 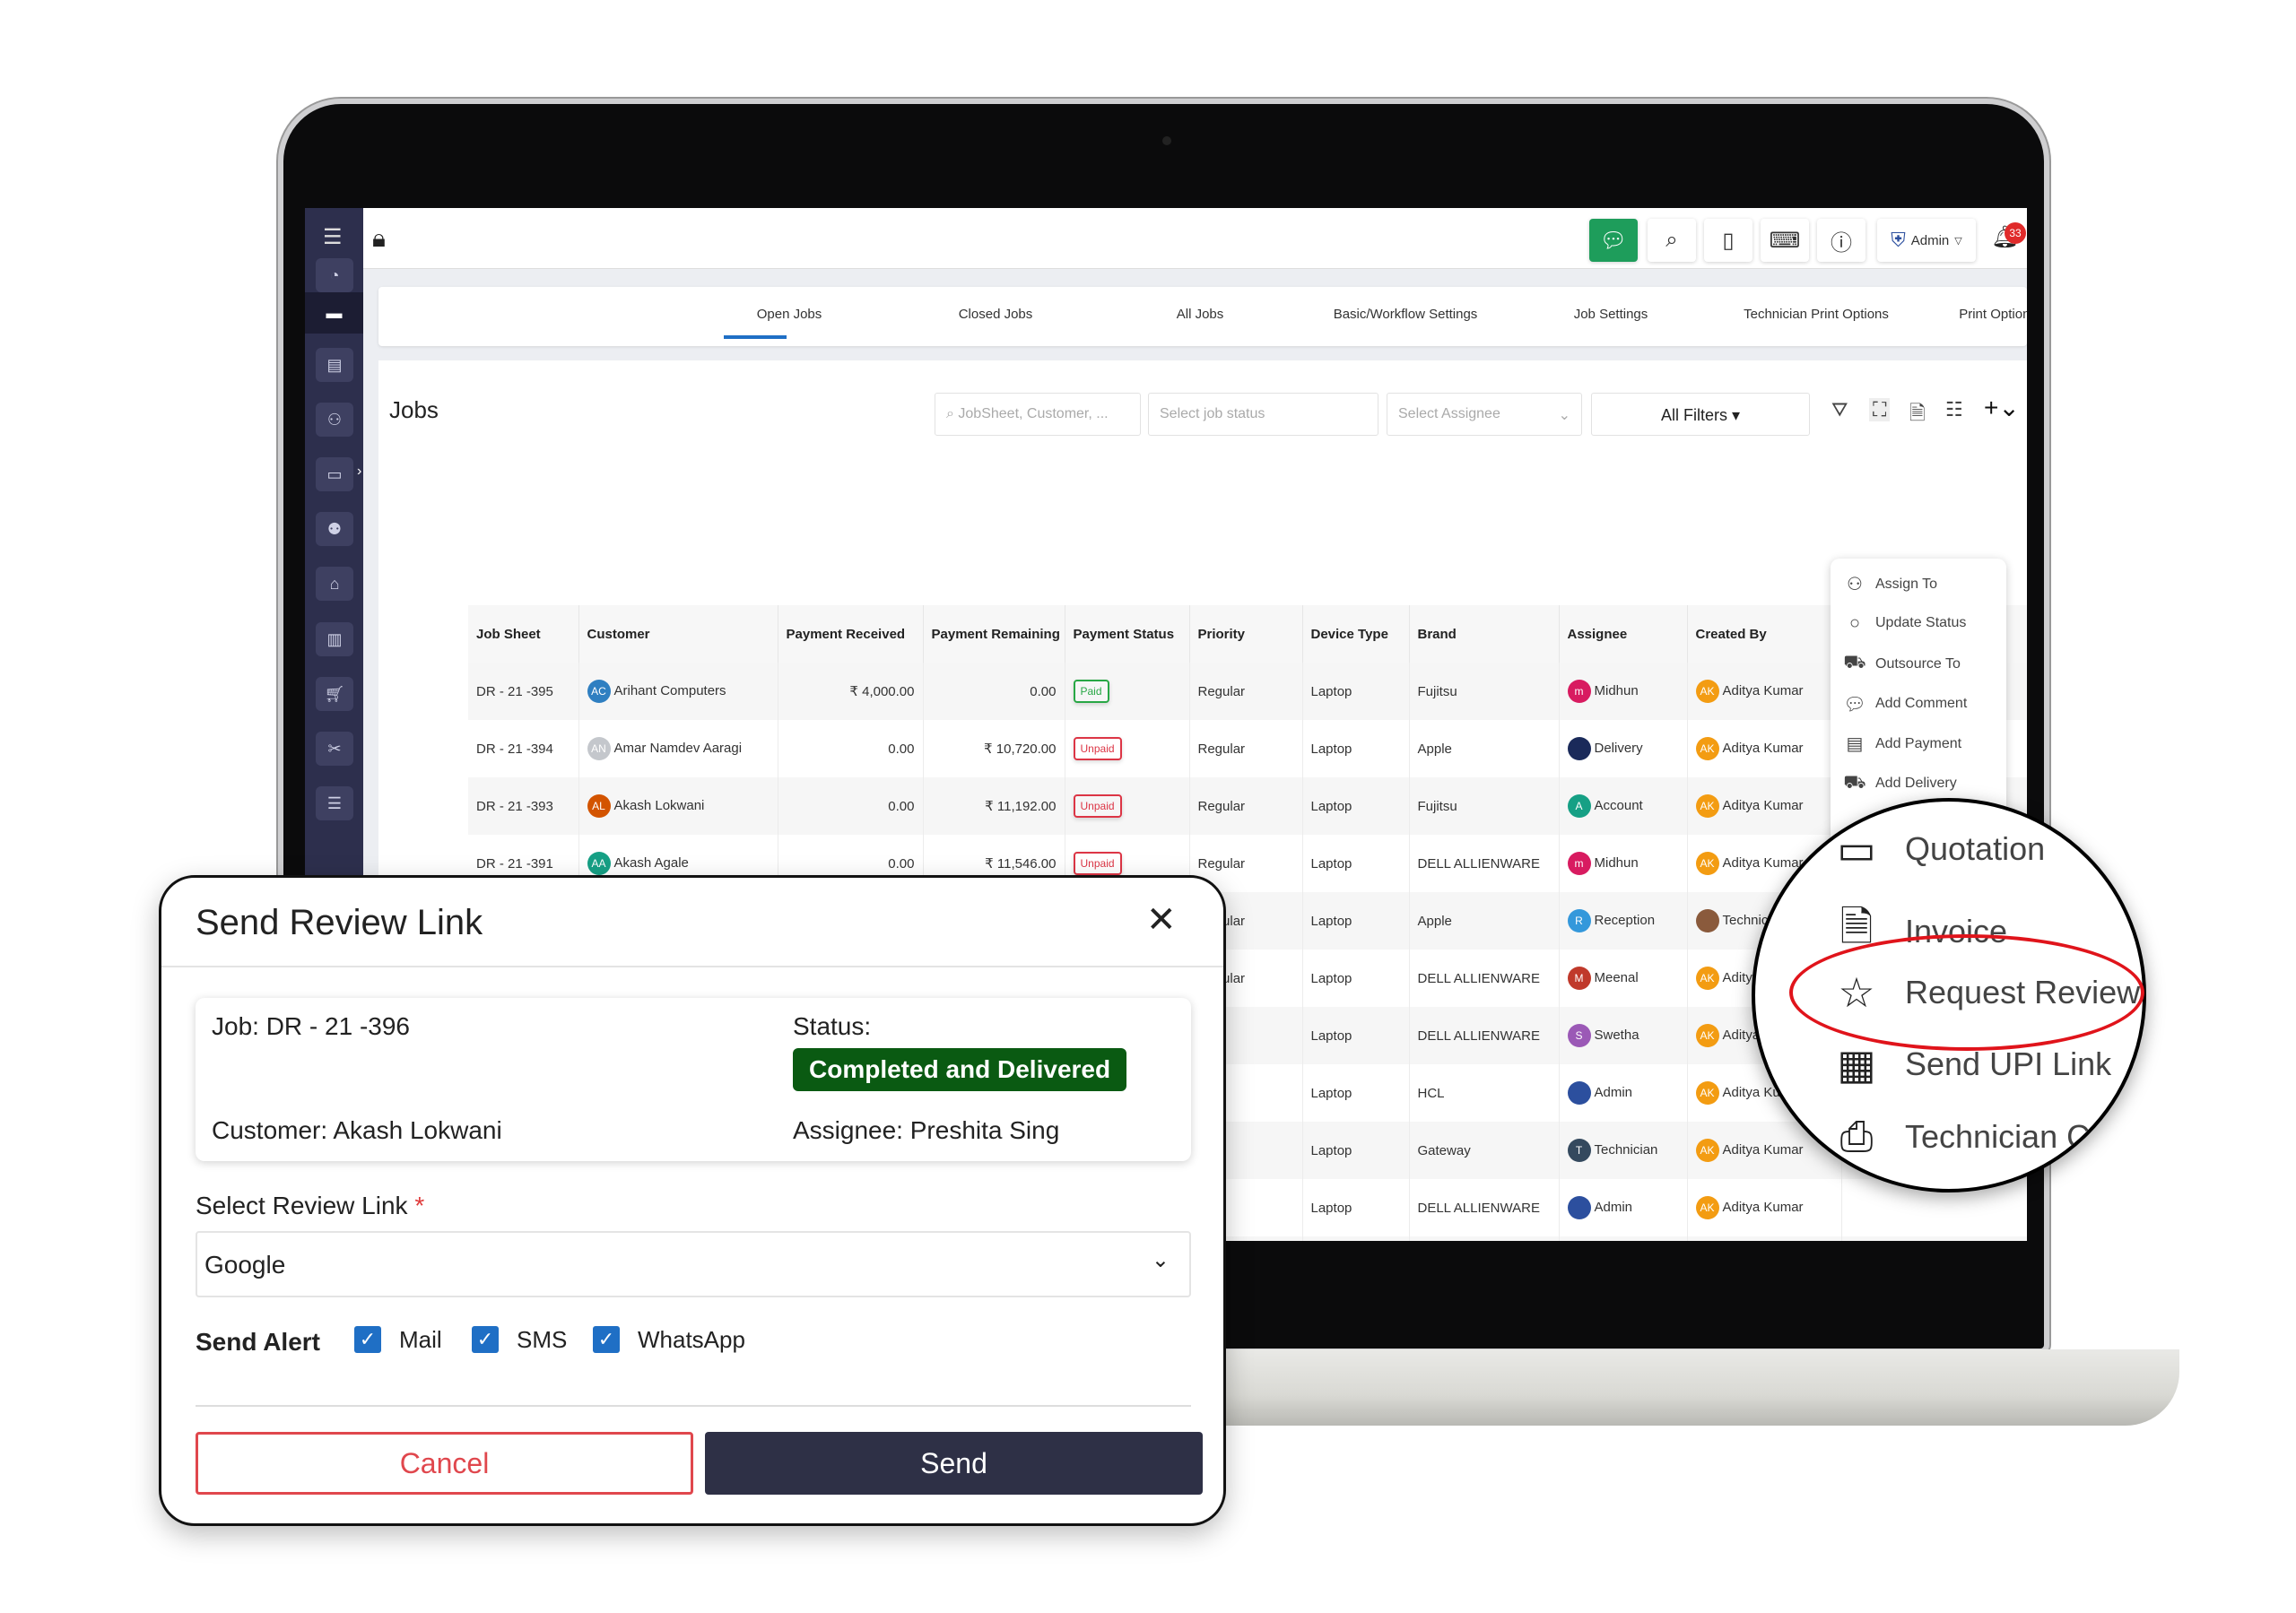 What do you see at coordinates (1127, 634) in the screenshot?
I see `column-header: Payment Status` at bounding box center [1127, 634].